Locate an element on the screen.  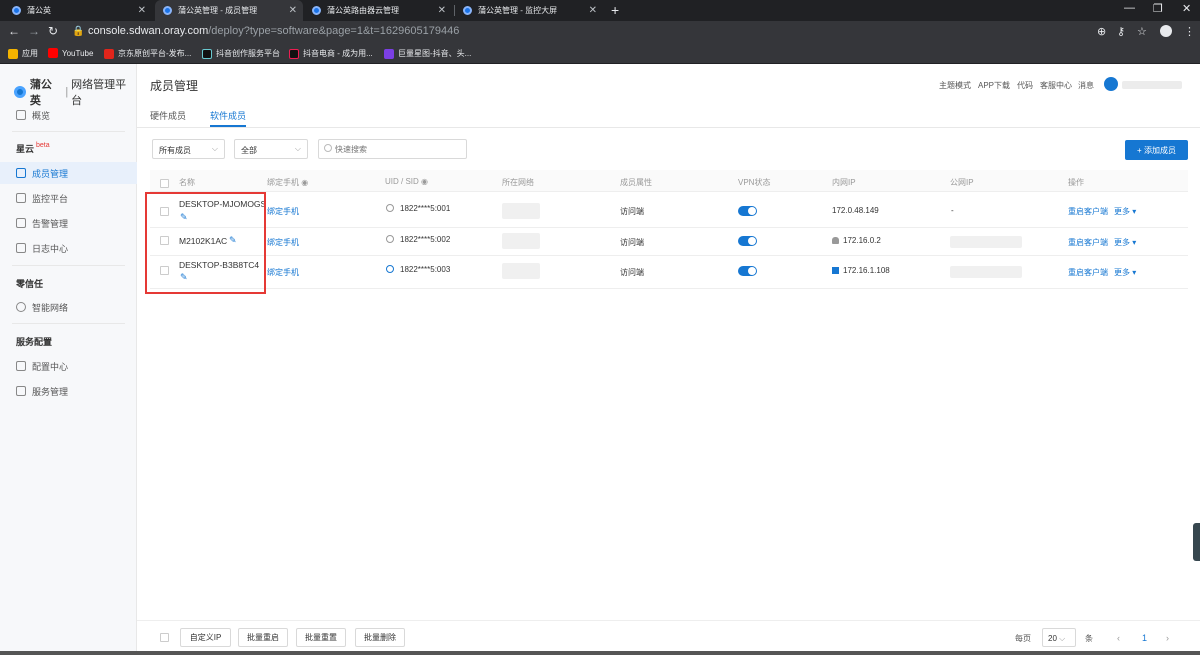
caret-down-icon: ▾ is located at coordinates (1134, 242).